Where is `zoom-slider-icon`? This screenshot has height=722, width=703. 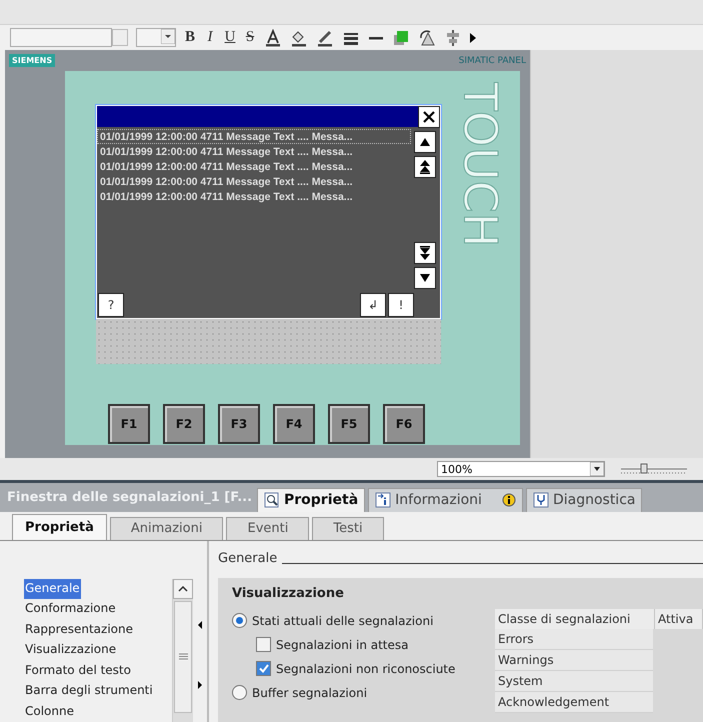
zoom-slider-icon is located at coordinates (654, 469).